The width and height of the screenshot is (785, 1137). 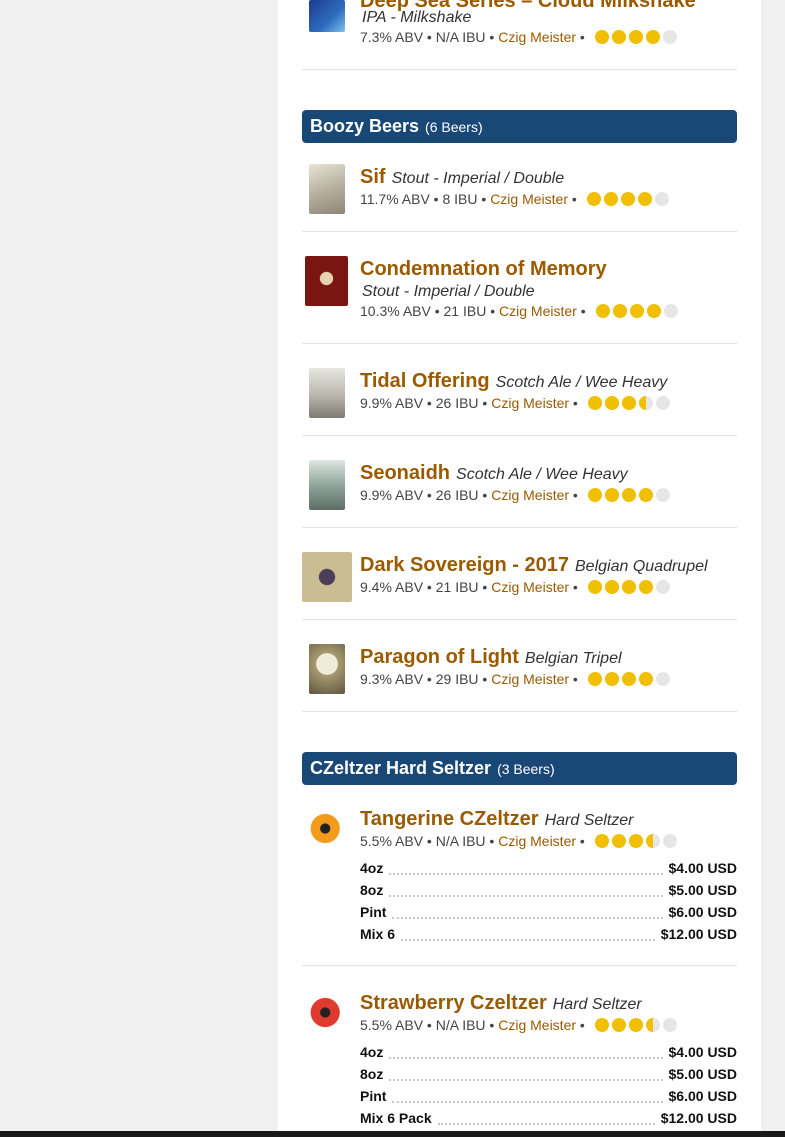 I want to click on beer-name: Strawberry Czeltzer, so click(x=453, y=1003).